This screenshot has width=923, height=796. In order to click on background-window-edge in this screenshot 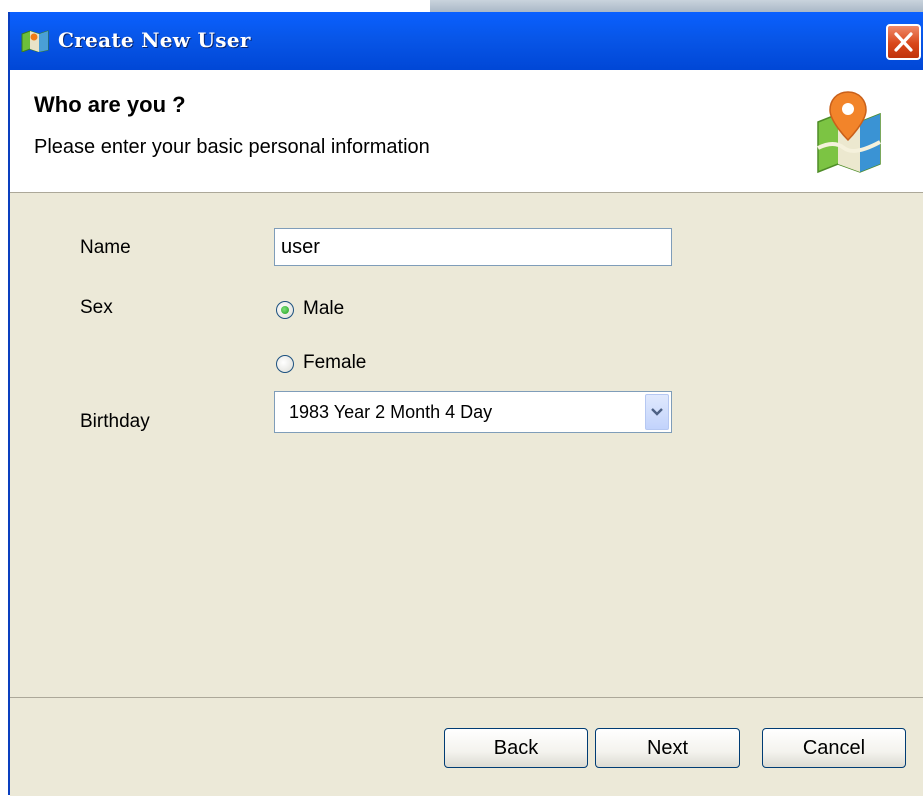, I will do `click(676, 6)`.